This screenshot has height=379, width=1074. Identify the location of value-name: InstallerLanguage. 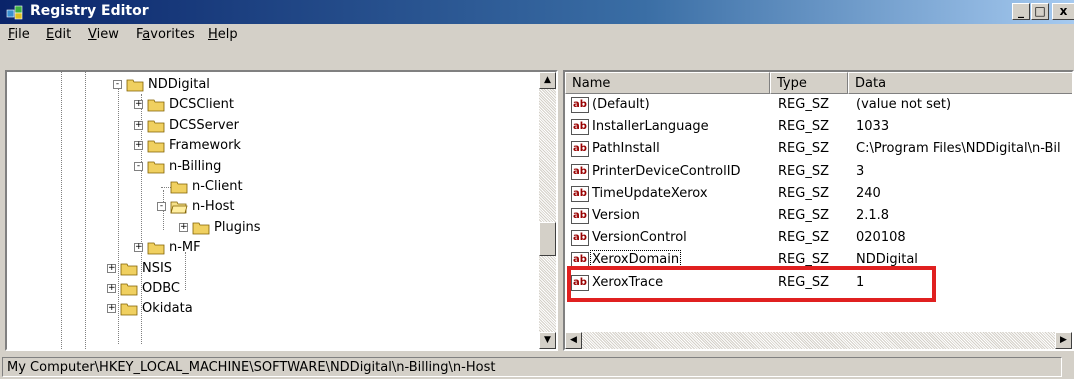
(650, 127).